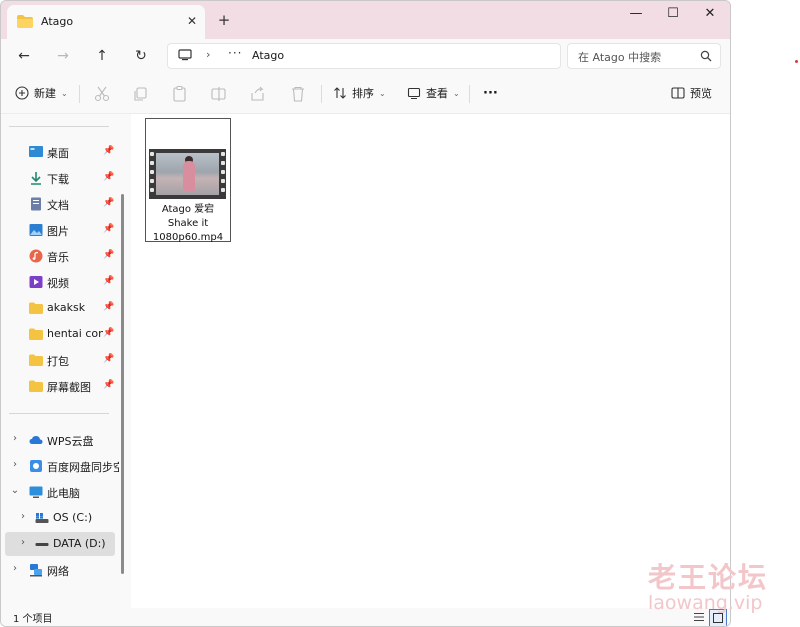  I want to click on file-name: Atago 爱宕 Shake it 1080p60.mp4, so click(188, 223).